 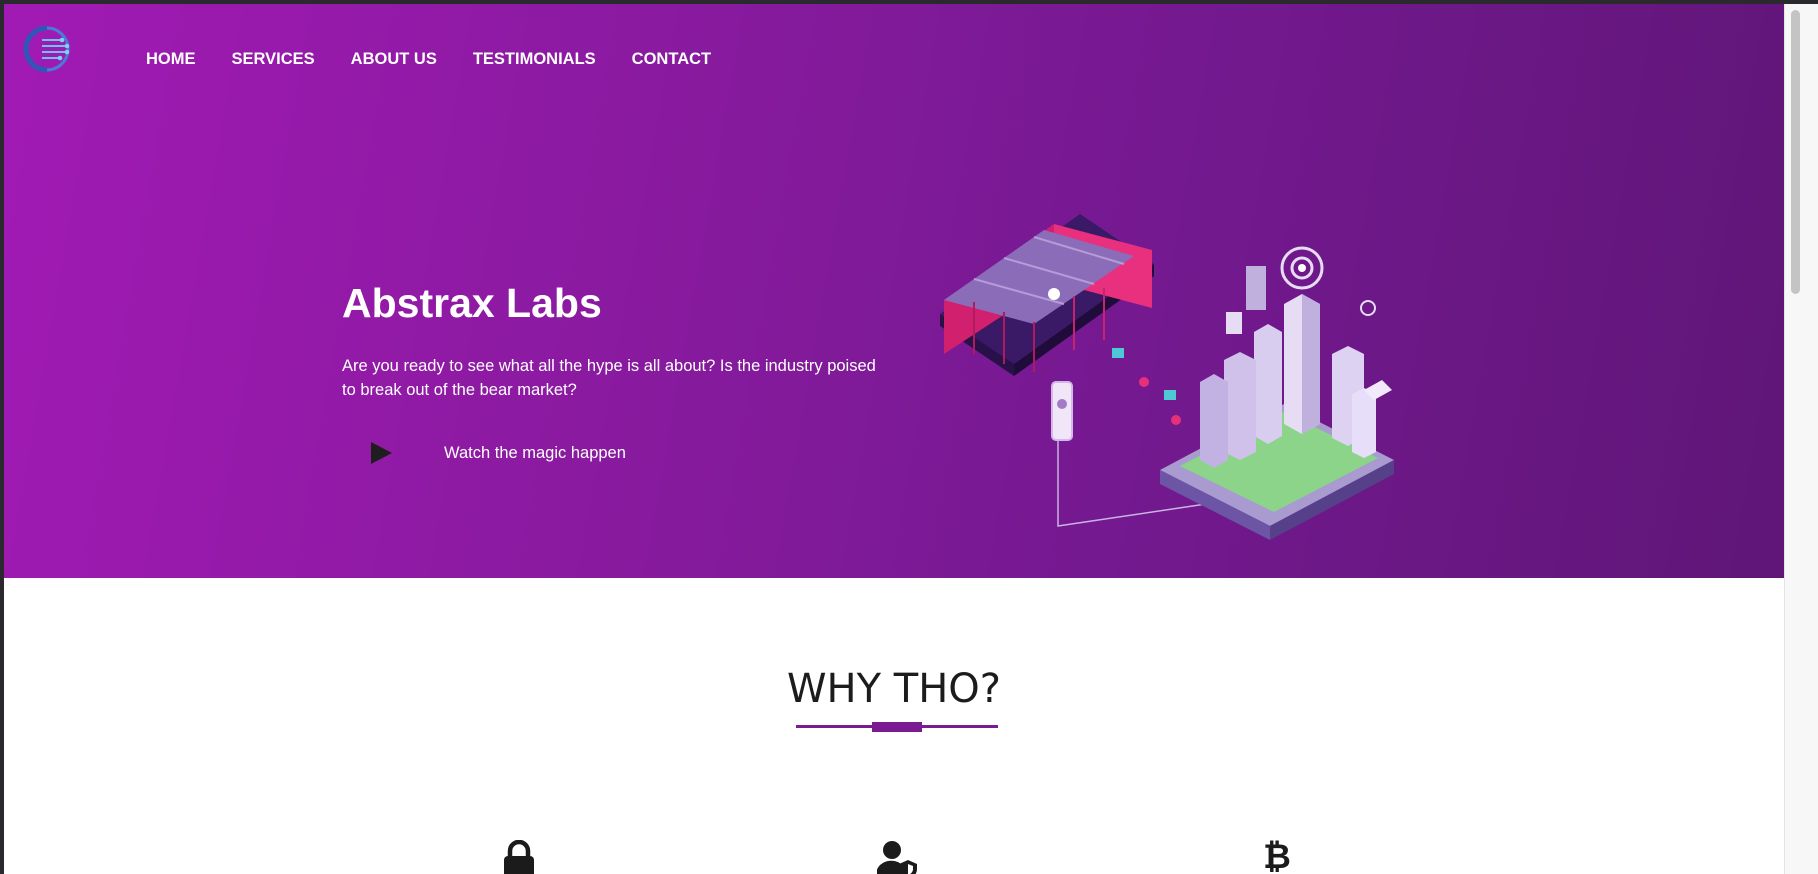 What do you see at coordinates (273, 59) in the screenshot?
I see `nav-services: SERVICES` at bounding box center [273, 59].